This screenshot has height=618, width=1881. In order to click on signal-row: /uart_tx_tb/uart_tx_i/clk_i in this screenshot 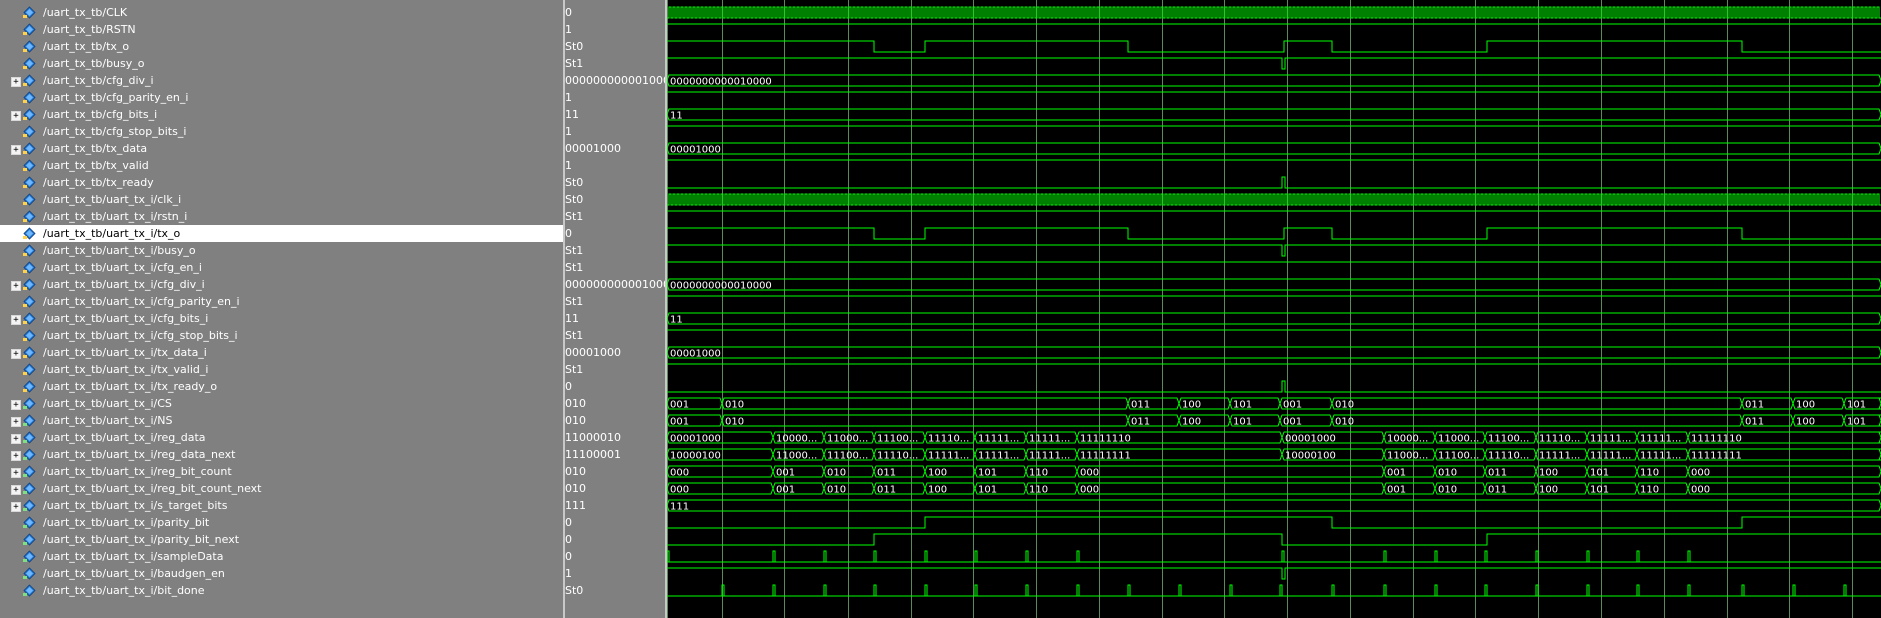, I will do `click(281, 199)`.